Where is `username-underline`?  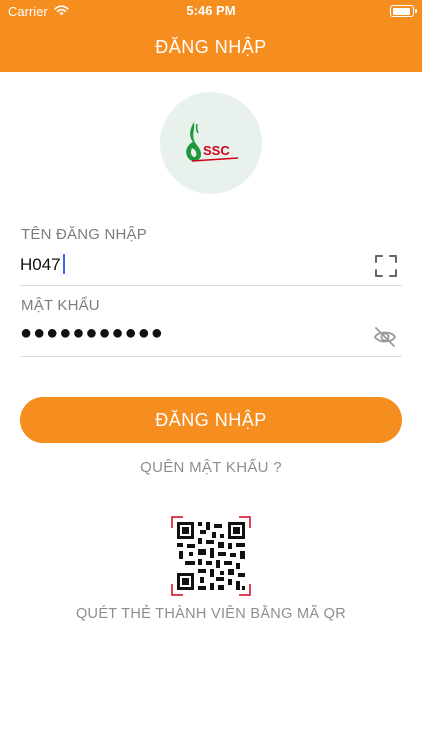 username-underline is located at coordinates (211, 285).